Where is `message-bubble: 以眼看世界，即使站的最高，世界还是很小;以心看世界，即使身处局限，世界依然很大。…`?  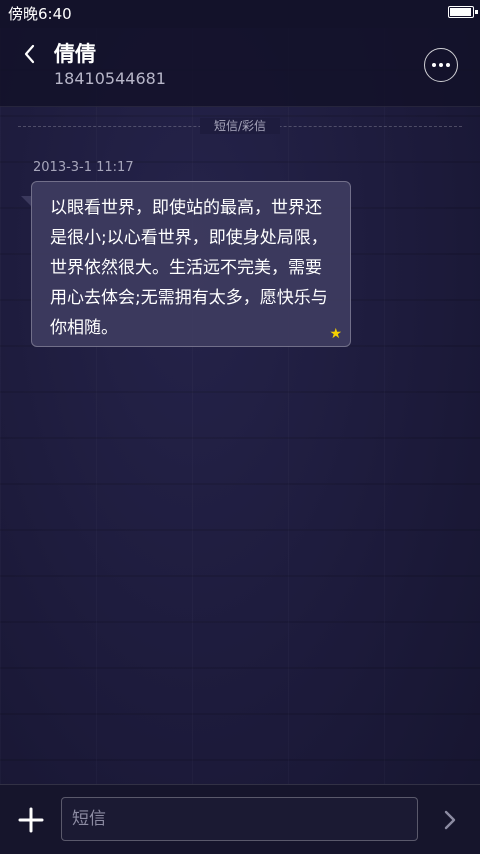
message-bubble: 以眼看世界，即使站的最高，世界还是很小;以心看世界，即使身处局限，世界依然很大。… is located at coordinates (191, 264).